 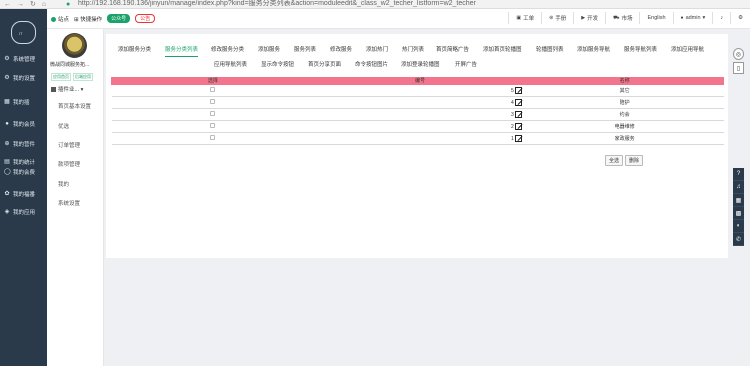 I want to click on dev-icon: ▶, so click(x=583, y=18).